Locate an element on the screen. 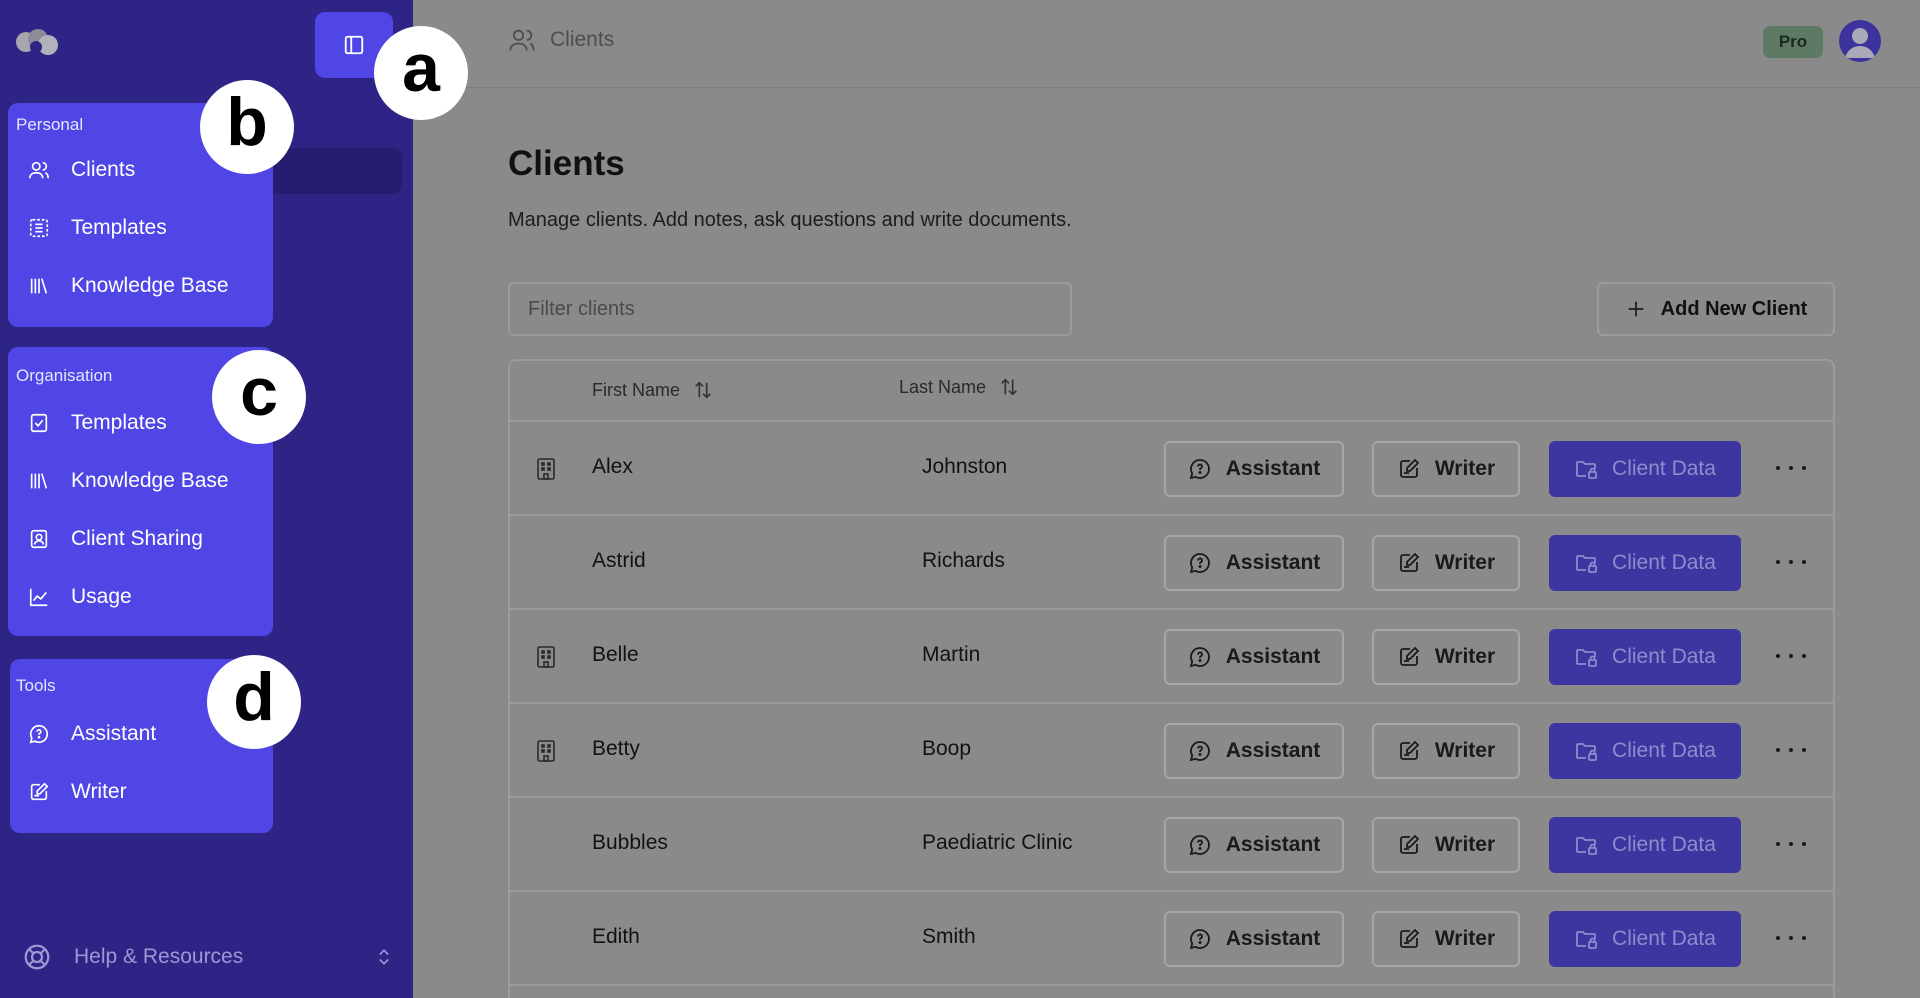 Image resolution: width=1920 pixels, height=998 pixels. sidebar-item-knowledge-base: Knowledge Base is located at coordinates (140, 286).